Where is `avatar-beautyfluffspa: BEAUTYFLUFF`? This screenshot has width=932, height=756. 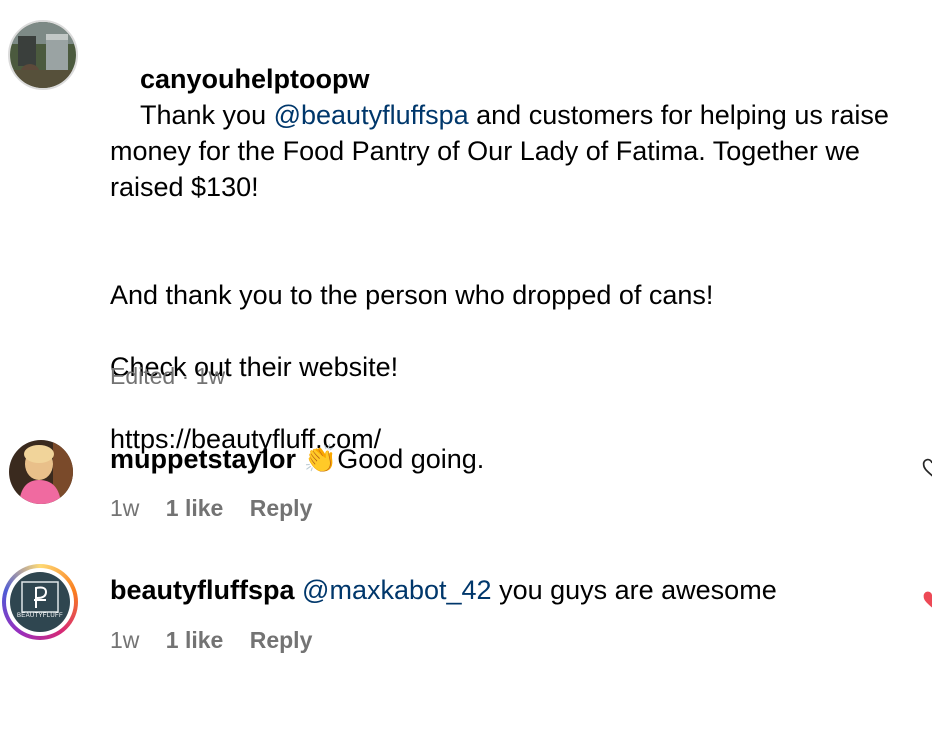
avatar-beautyfluffspa: BEAUTYFLUFF is located at coordinates (40, 602).